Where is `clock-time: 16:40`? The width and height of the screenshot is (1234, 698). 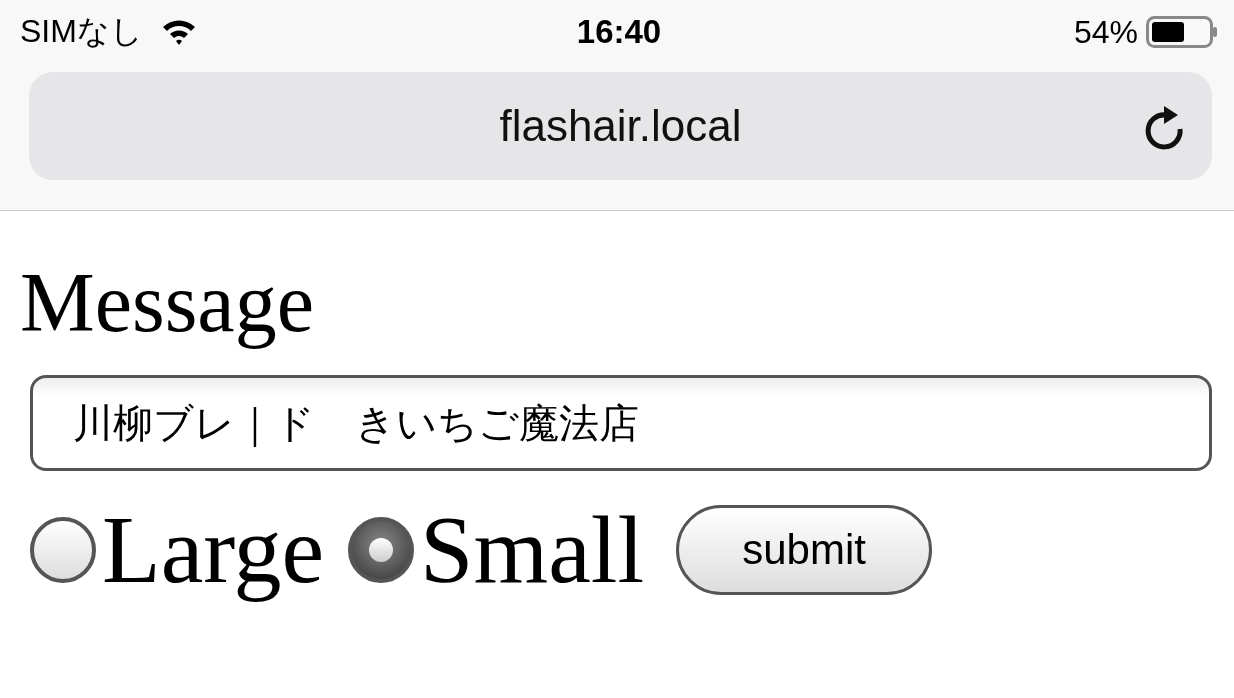 clock-time: 16:40 is located at coordinates (619, 32).